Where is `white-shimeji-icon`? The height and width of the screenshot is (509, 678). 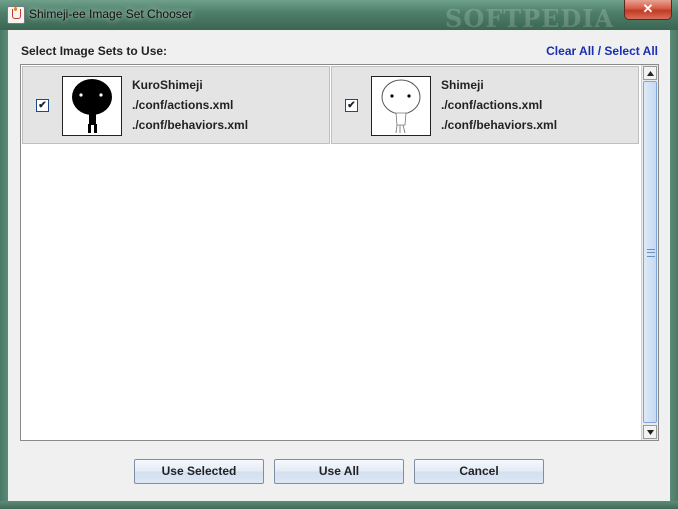
white-shimeji-icon is located at coordinates (401, 106).